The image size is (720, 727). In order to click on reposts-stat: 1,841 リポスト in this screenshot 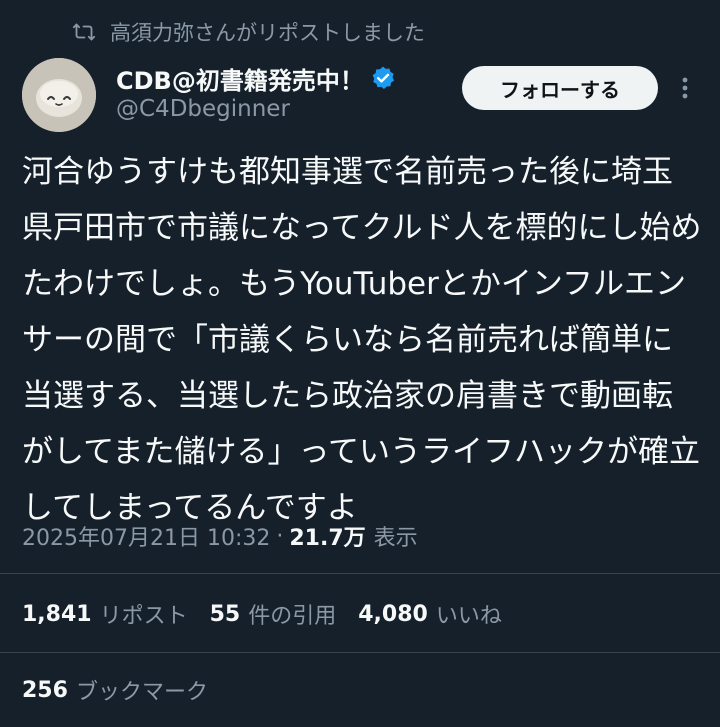, I will do `click(105, 614)`.